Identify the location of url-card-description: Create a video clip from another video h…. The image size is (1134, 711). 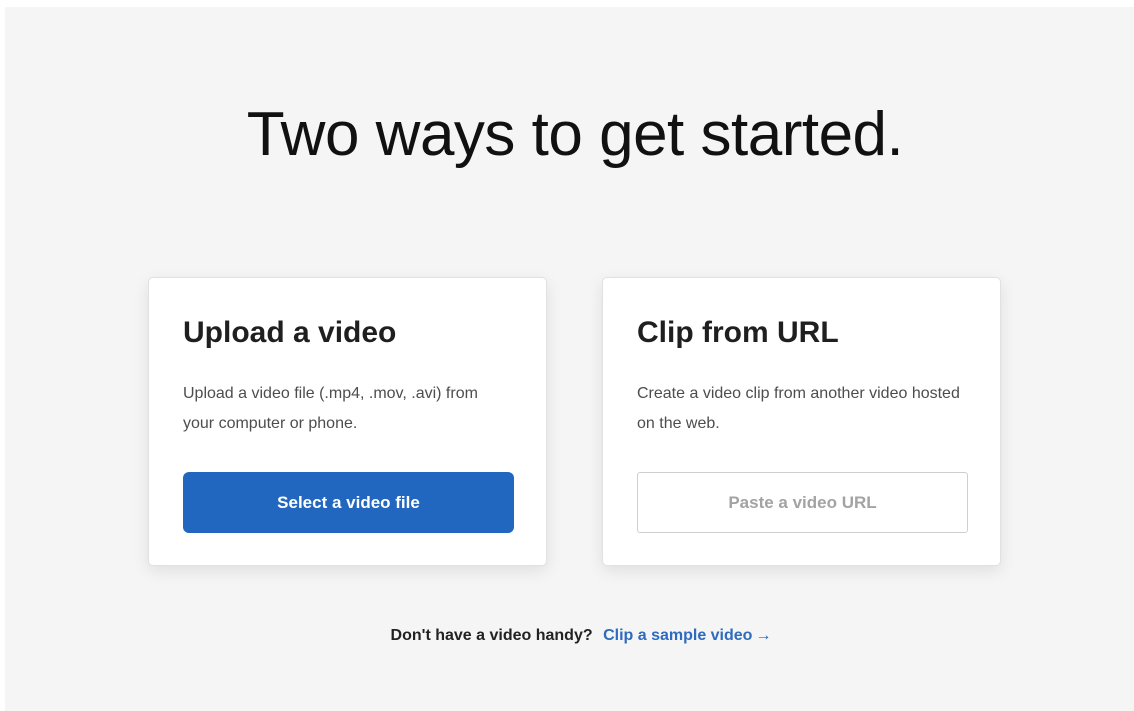
(798, 408).